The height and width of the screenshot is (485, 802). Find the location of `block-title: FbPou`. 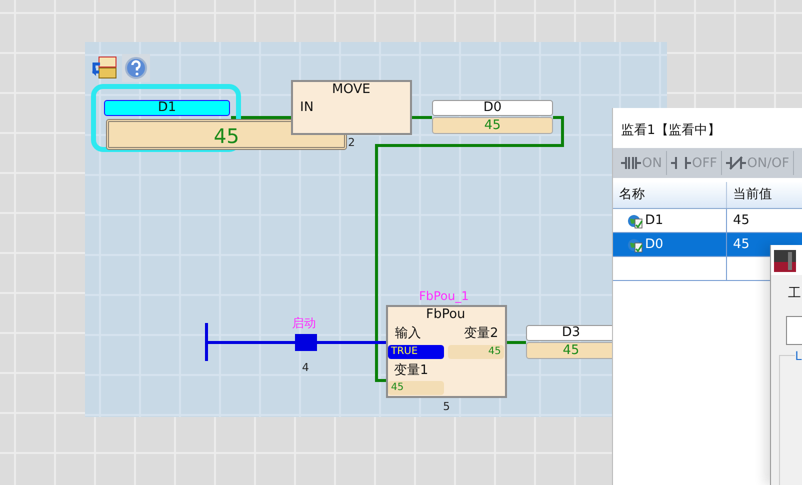

block-title: FbPou is located at coordinates (446, 314).